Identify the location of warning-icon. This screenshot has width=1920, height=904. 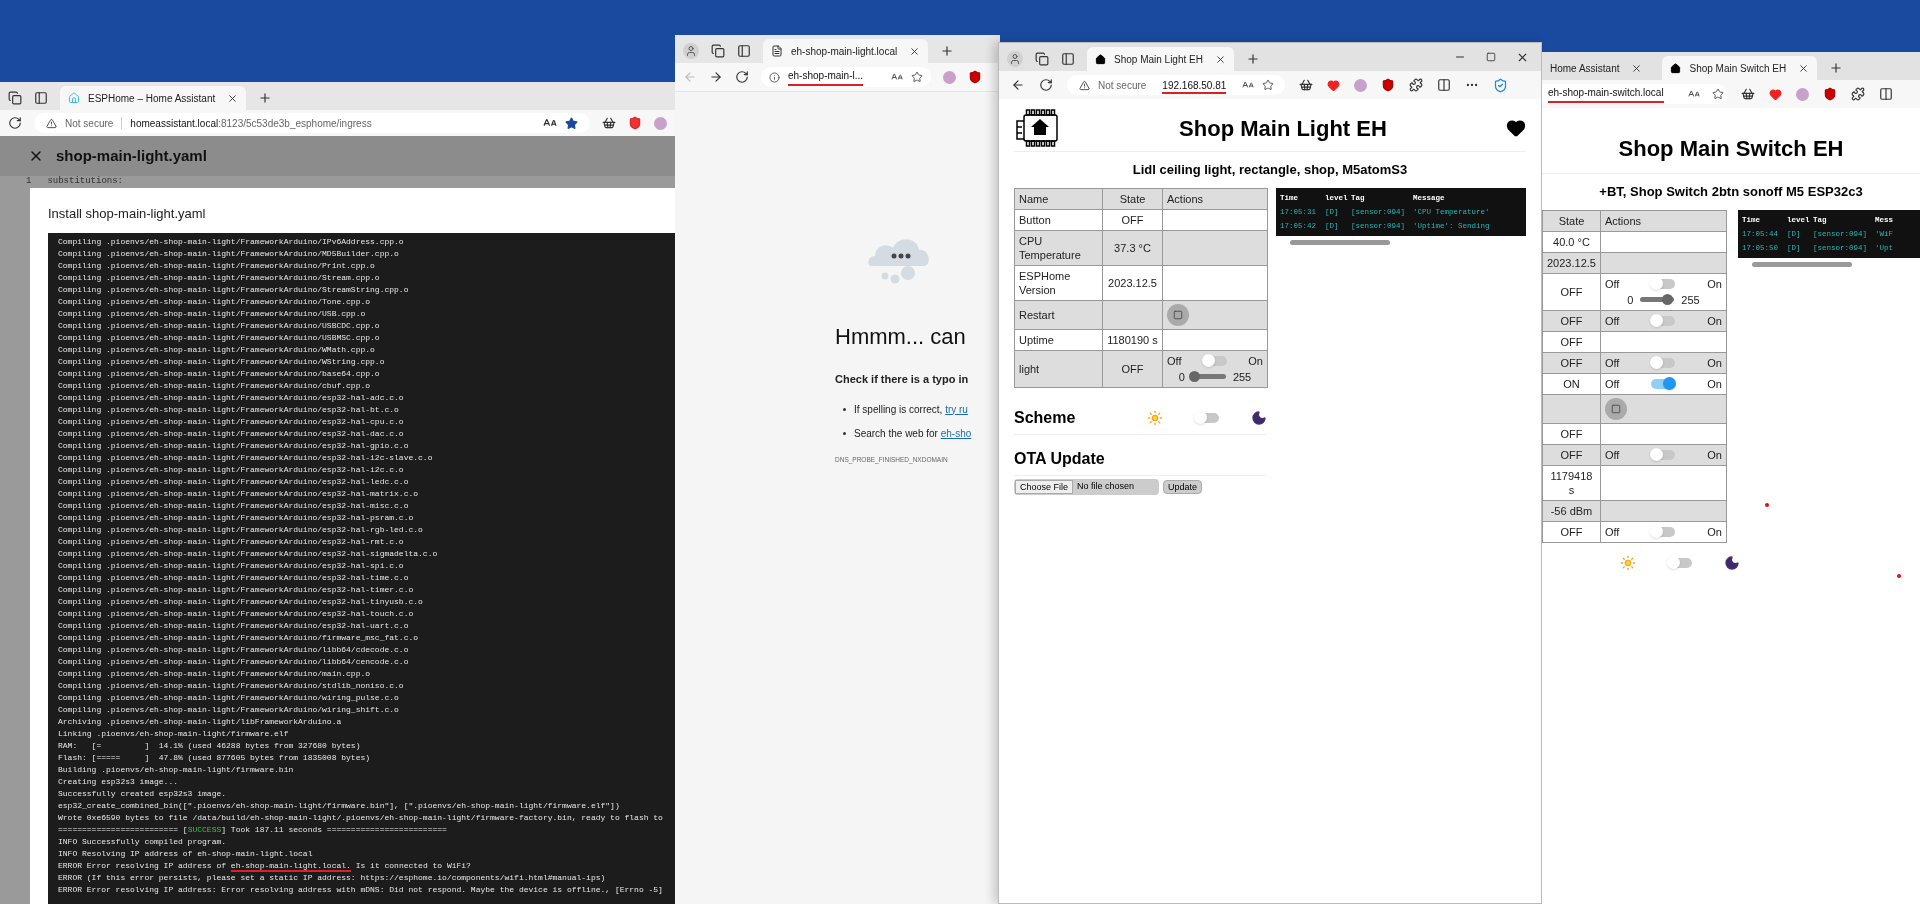
(1084, 85).